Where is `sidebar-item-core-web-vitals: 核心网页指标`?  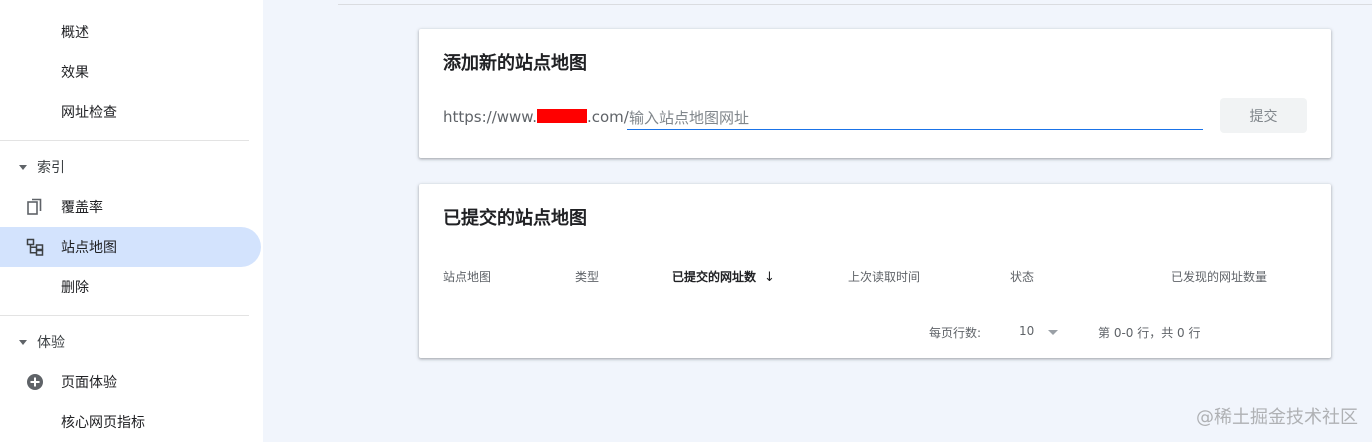
sidebar-item-core-web-vitals: 核心网页指标 is located at coordinates (130, 422).